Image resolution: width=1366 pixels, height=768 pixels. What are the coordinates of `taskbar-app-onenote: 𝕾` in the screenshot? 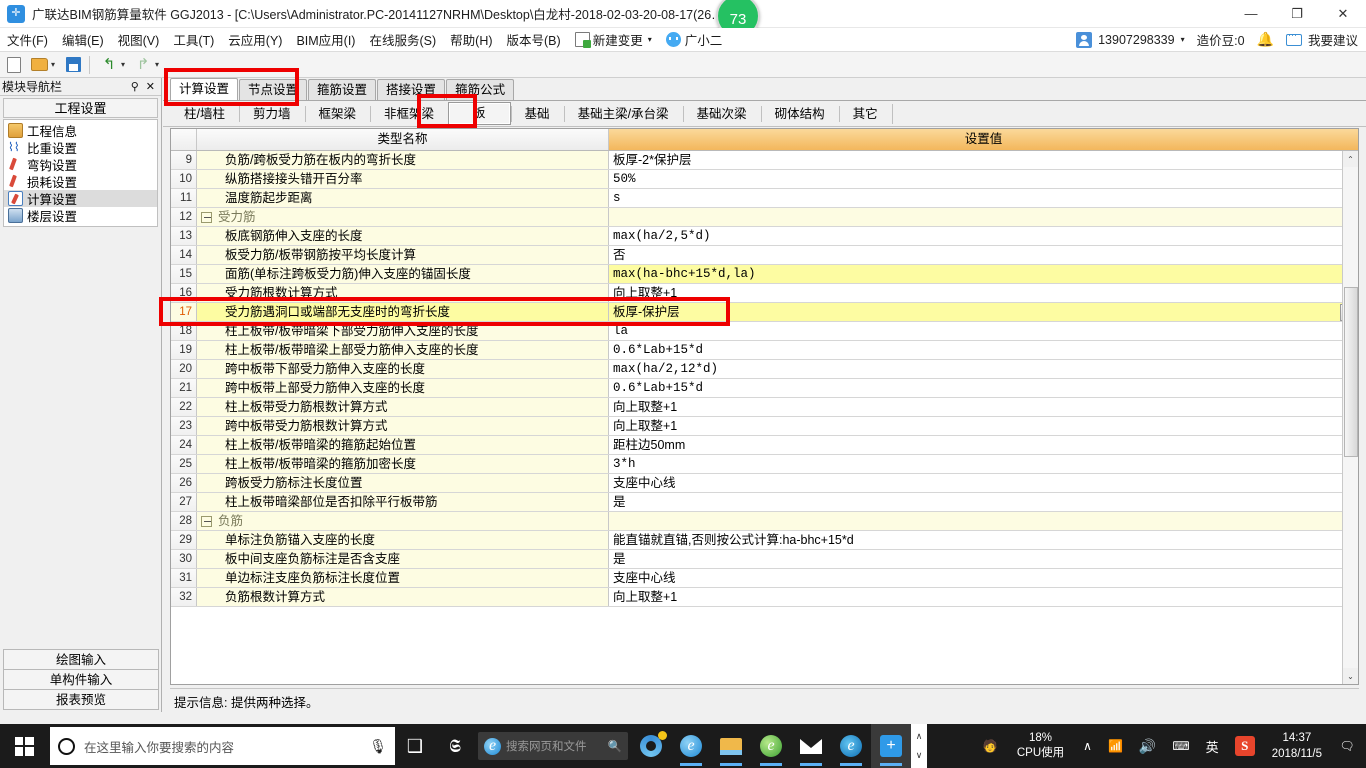 It's located at (455, 746).